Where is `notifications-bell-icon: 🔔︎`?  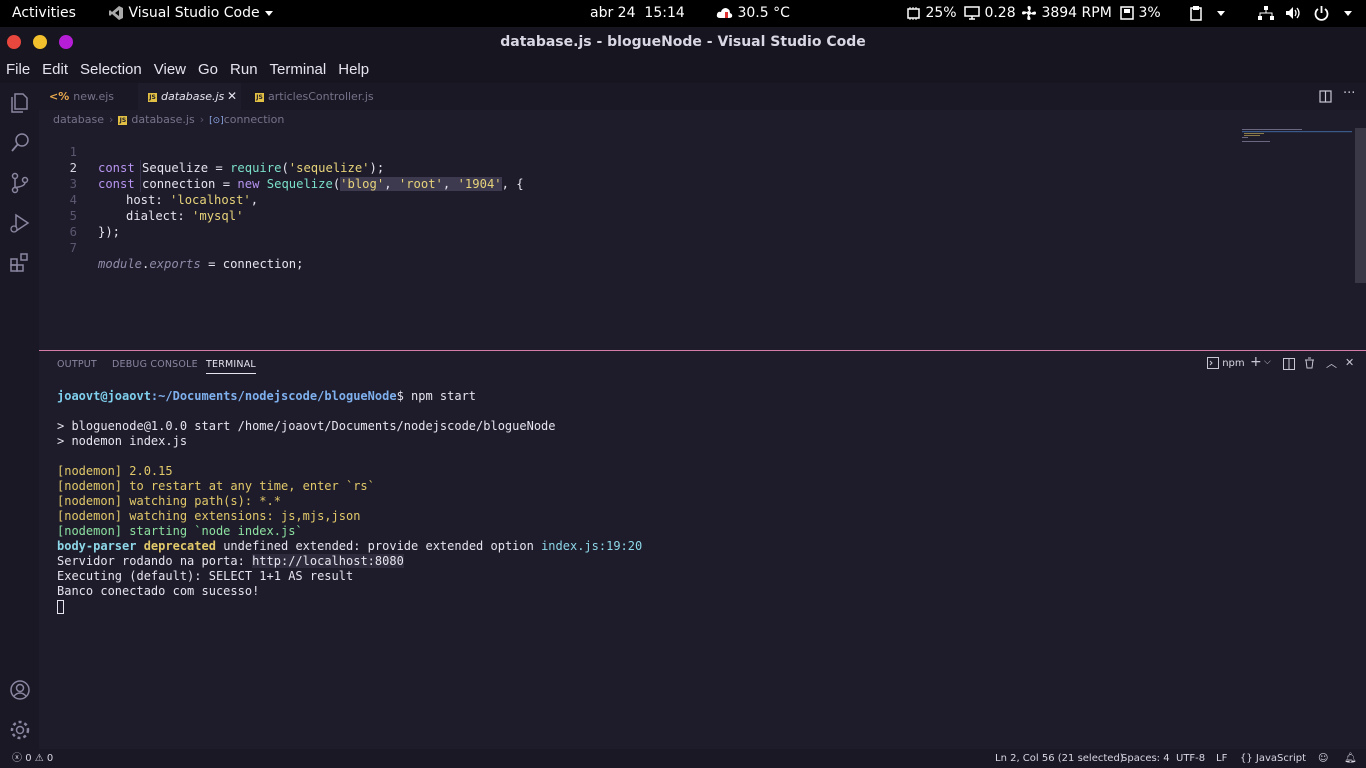 notifications-bell-icon: 🔔︎ is located at coordinates (1350, 758).